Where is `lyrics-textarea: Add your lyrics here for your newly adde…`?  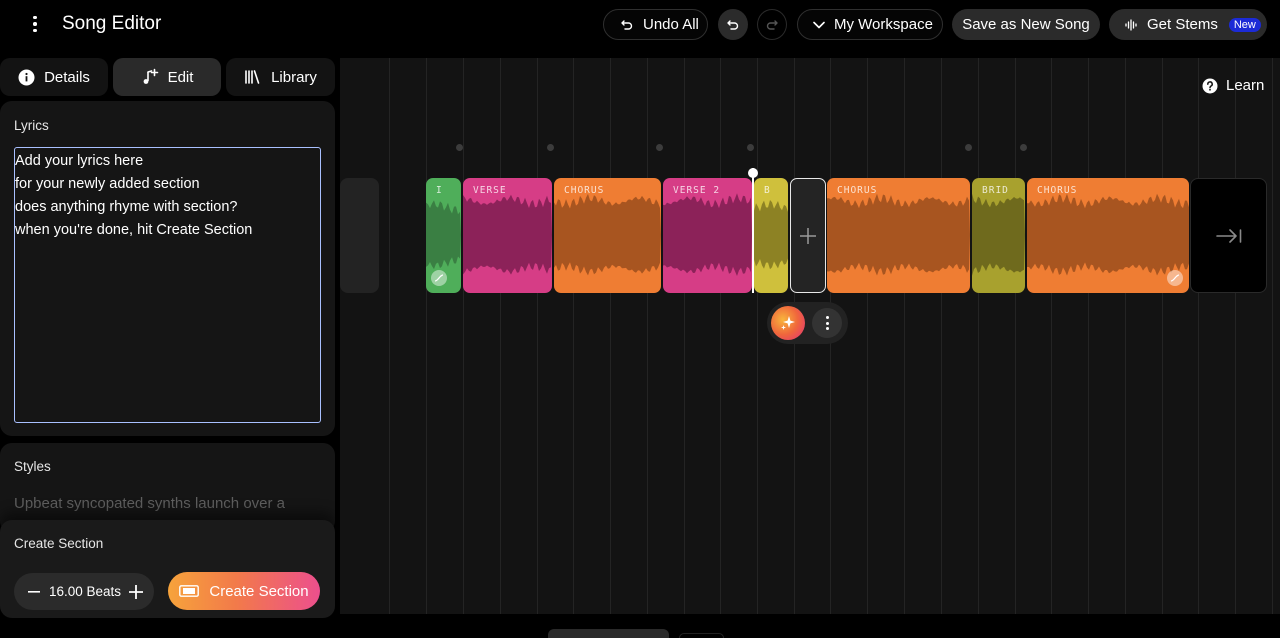 lyrics-textarea: Add your lyrics here for your newly adde… is located at coordinates (167, 285).